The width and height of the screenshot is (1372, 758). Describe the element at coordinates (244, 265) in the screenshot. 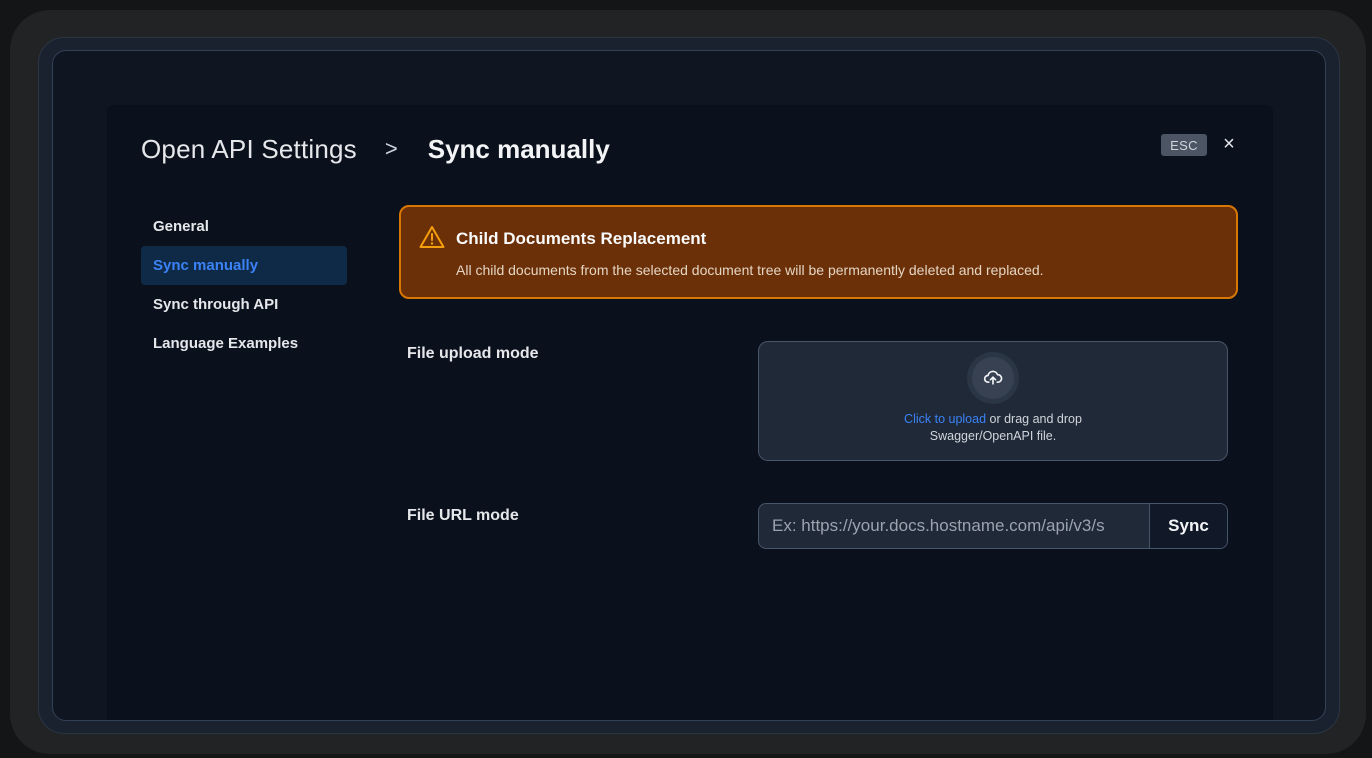

I see `sidebar-item-sync-manually: Sync manually` at that location.